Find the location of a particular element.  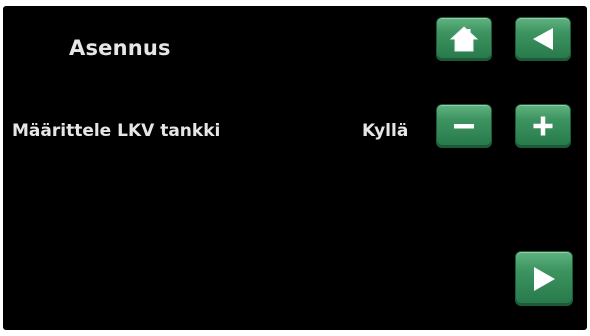

increase-button is located at coordinates (543, 126).